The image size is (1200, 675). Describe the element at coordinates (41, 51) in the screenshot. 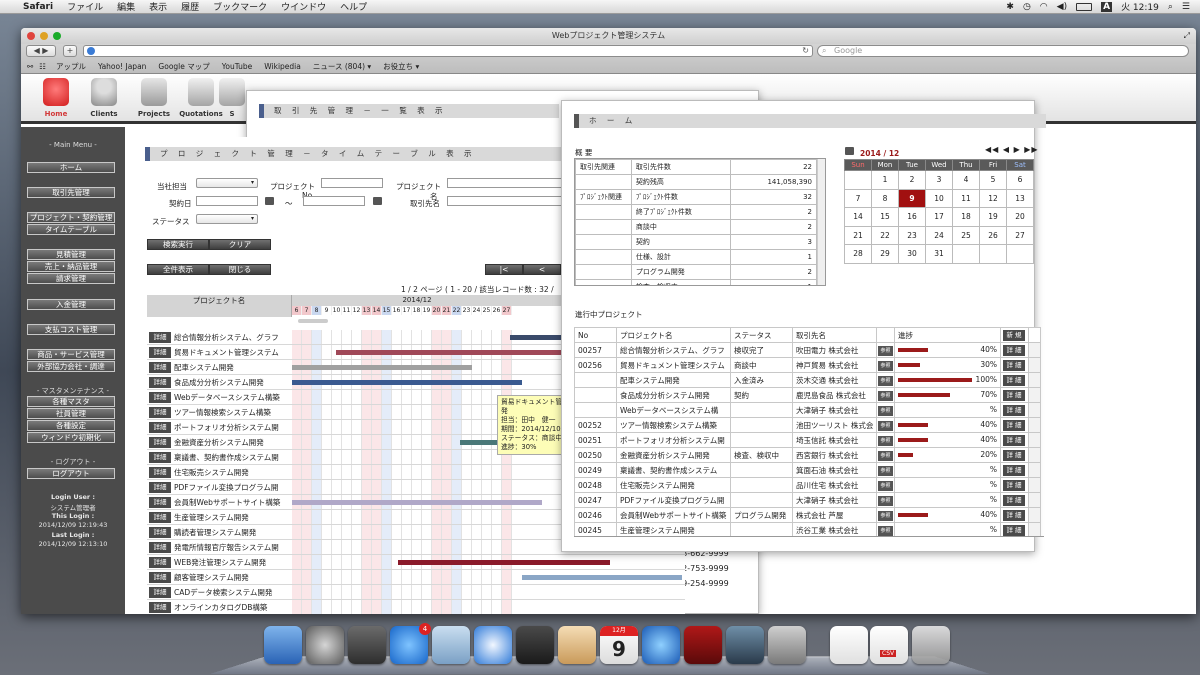

I see `back-forward-icon: ◀ ▶` at that location.